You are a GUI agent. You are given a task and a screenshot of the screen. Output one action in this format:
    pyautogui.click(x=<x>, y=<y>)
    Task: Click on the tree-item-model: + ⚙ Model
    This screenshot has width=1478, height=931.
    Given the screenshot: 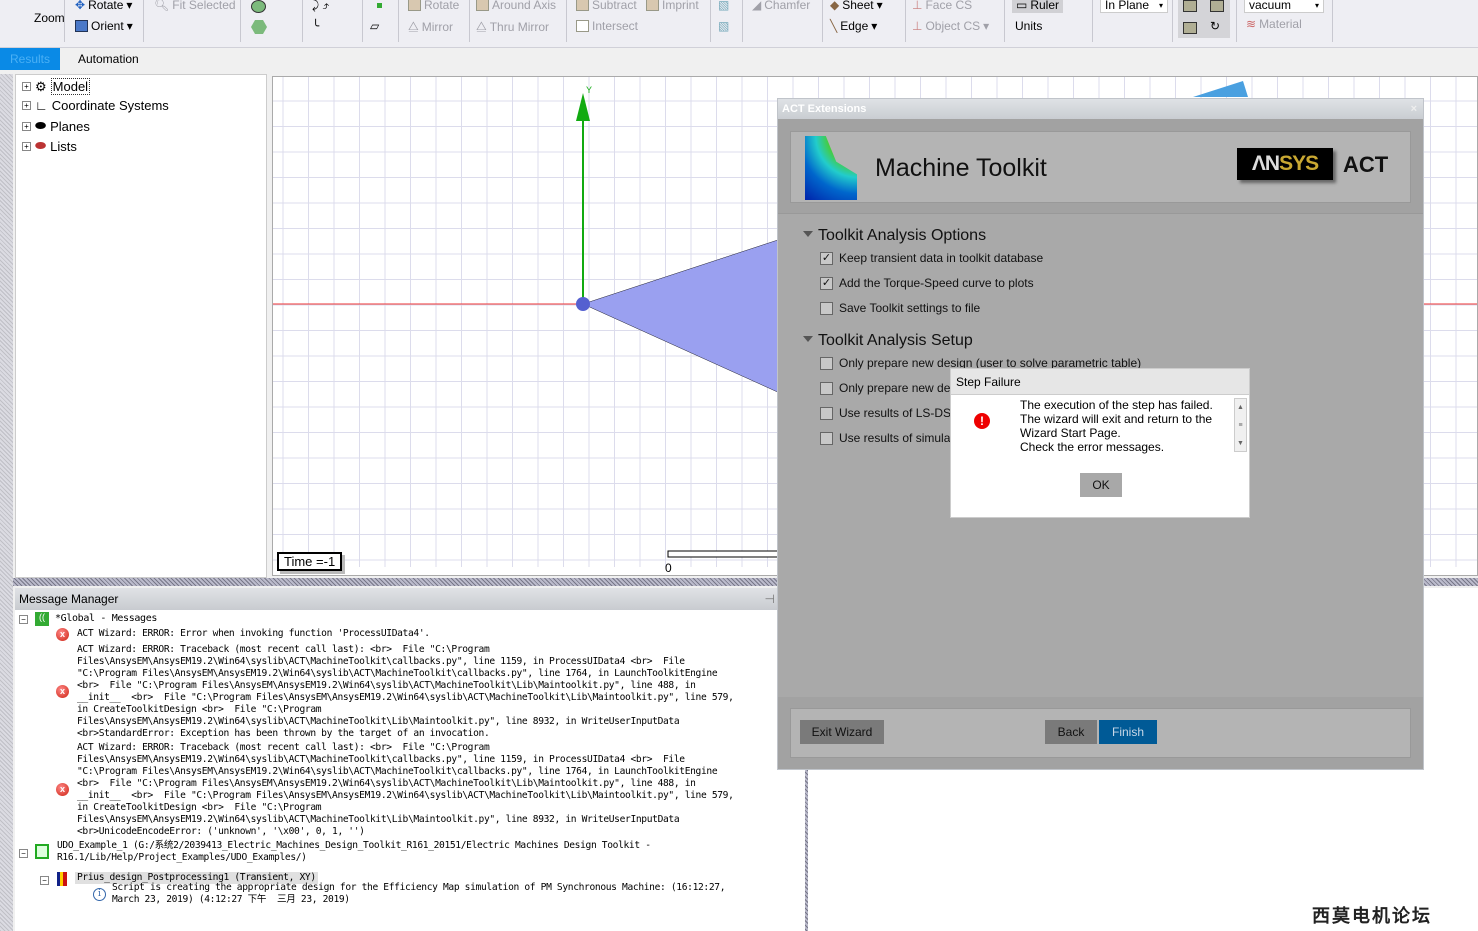 What is the action you would take?
    pyautogui.click(x=56, y=86)
    